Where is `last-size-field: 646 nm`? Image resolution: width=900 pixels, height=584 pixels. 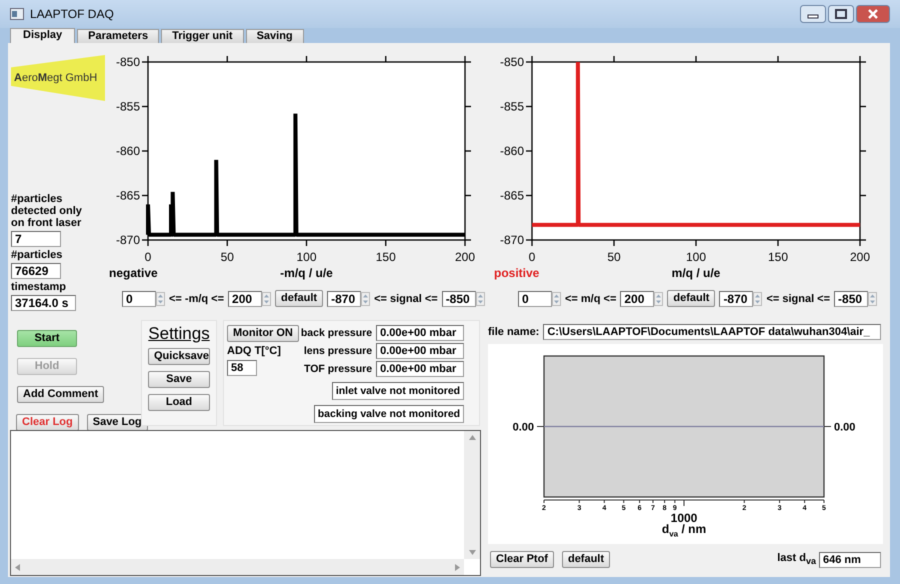
last-size-field: 646 nm is located at coordinates (850, 560).